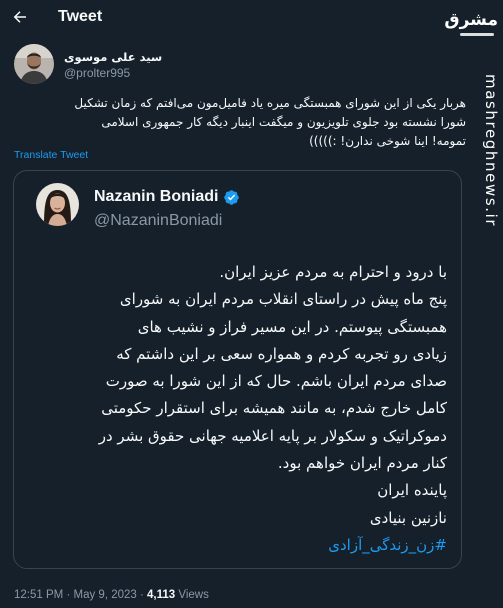  I want to click on page-title: Tweet, so click(80, 16).